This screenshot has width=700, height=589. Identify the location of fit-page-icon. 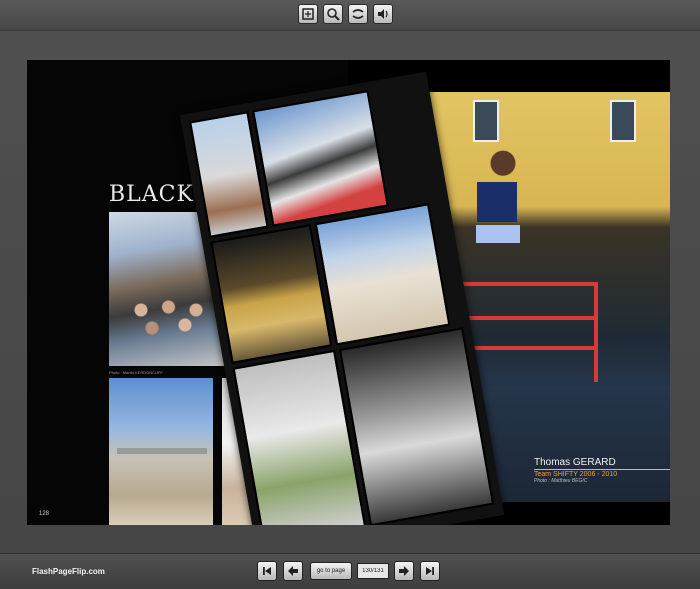
(308, 14).